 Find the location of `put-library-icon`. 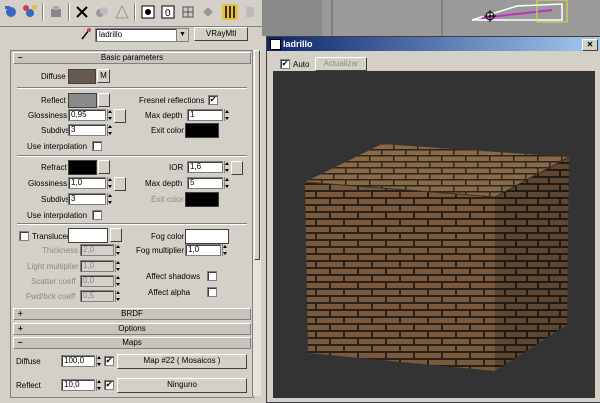

put-library-icon is located at coordinates (148, 12).